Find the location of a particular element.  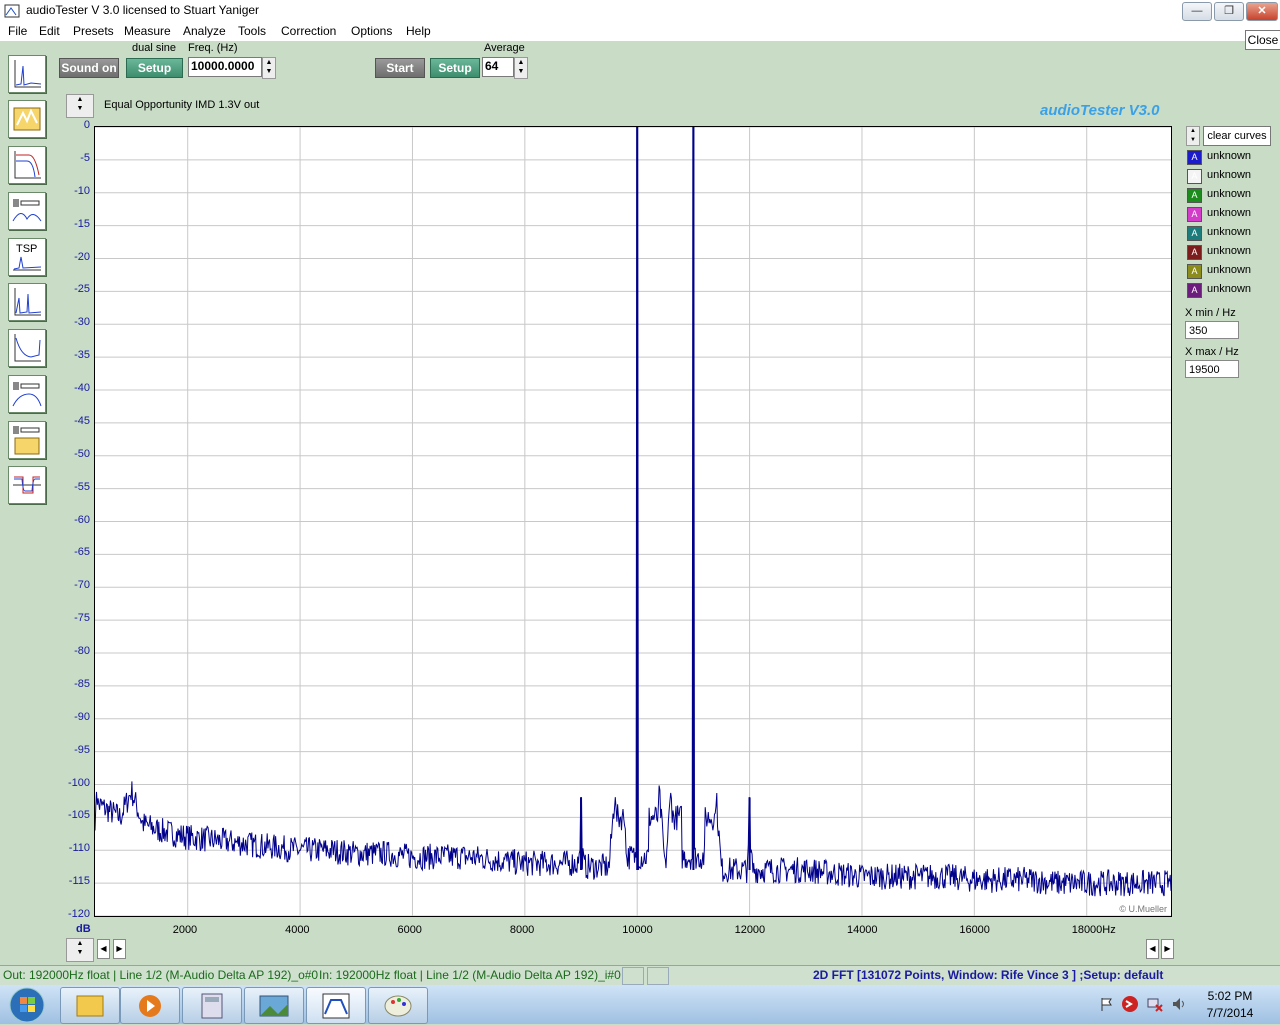

taskbar-media is located at coordinates (150, 1005).